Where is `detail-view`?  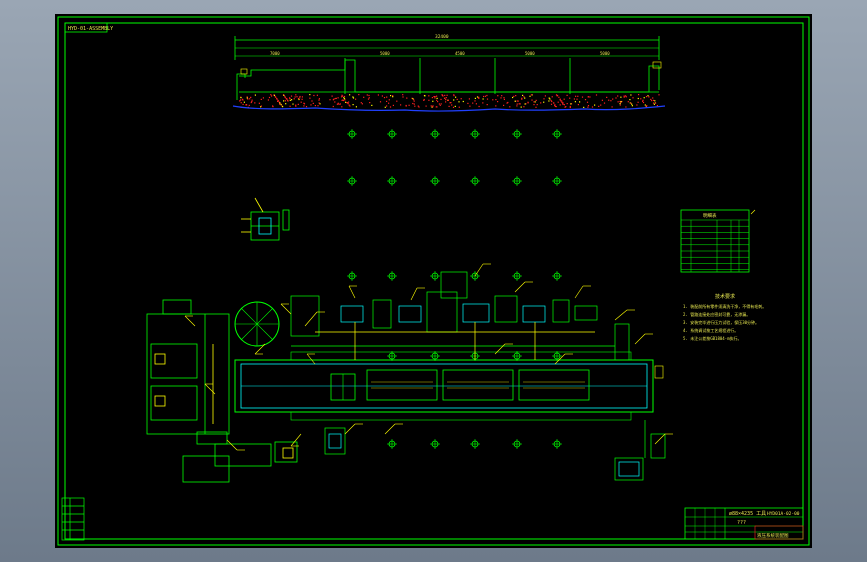
detail-view is located at coordinates (265, 219).